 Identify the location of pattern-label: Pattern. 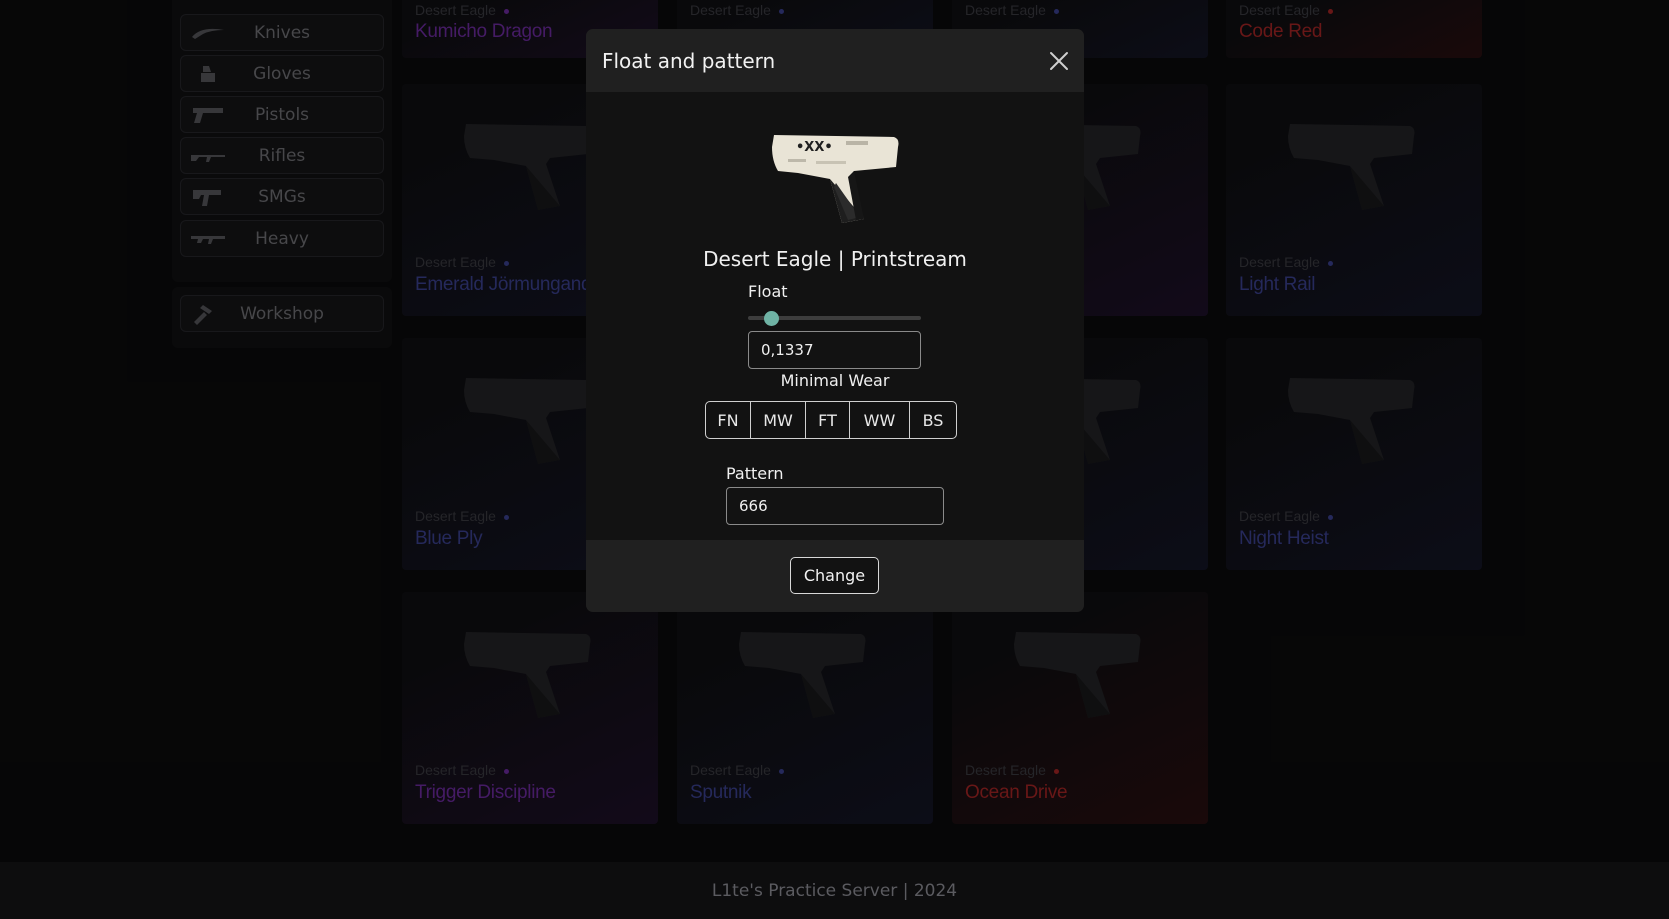
(755, 473).